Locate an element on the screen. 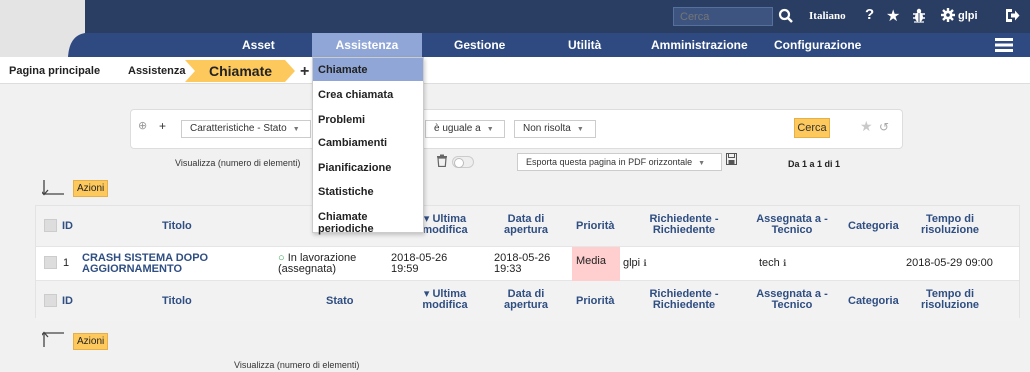 Image resolution: width=1030 pixels, height=372 pixels. bug-icon is located at coordinates (919, 15).